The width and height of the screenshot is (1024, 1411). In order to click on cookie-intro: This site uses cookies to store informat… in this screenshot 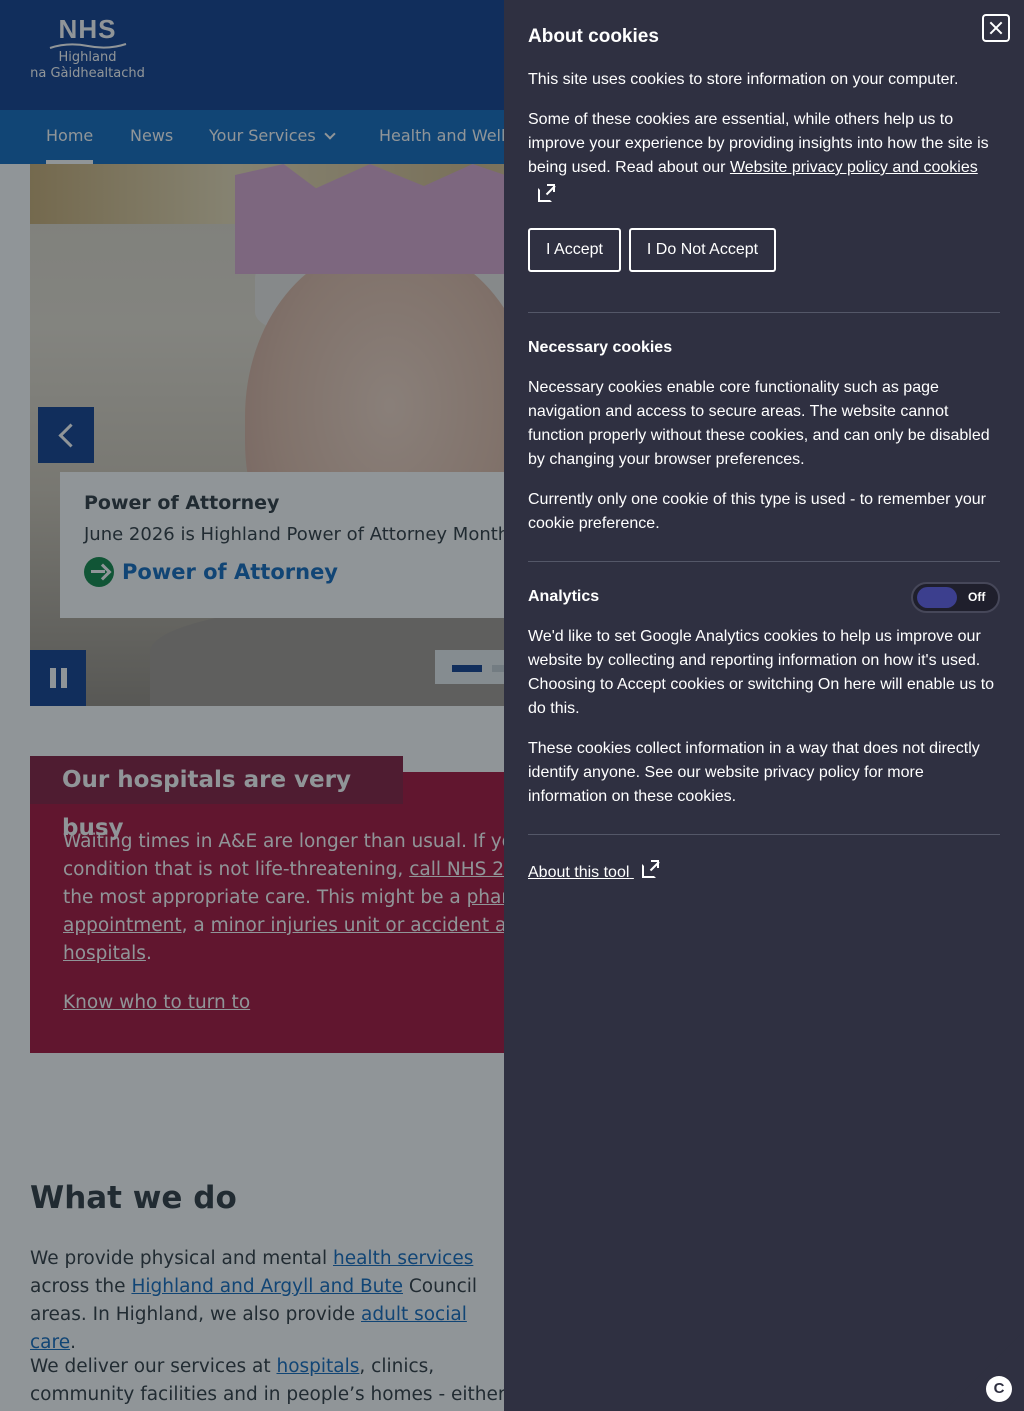, I will do `click(743, 79)`.